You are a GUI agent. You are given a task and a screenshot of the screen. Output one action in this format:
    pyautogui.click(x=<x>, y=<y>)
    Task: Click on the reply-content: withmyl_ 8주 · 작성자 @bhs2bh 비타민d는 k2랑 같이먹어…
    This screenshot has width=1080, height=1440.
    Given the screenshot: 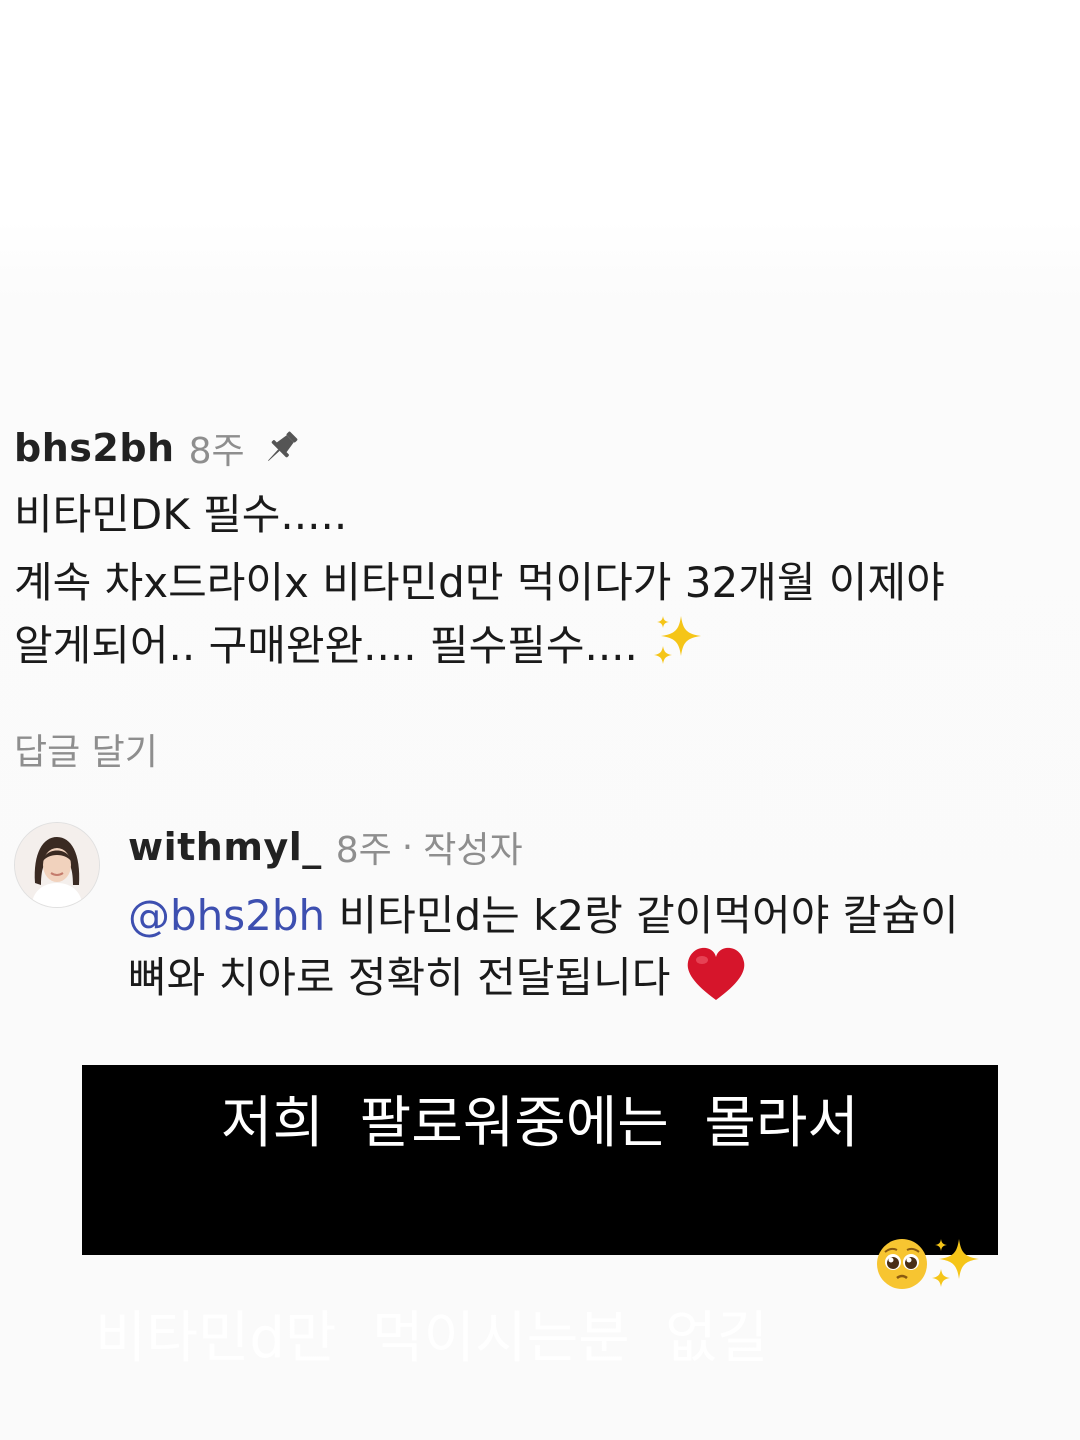 What is the action you would take?
    pyautogui.click(x=593, y=920)
    